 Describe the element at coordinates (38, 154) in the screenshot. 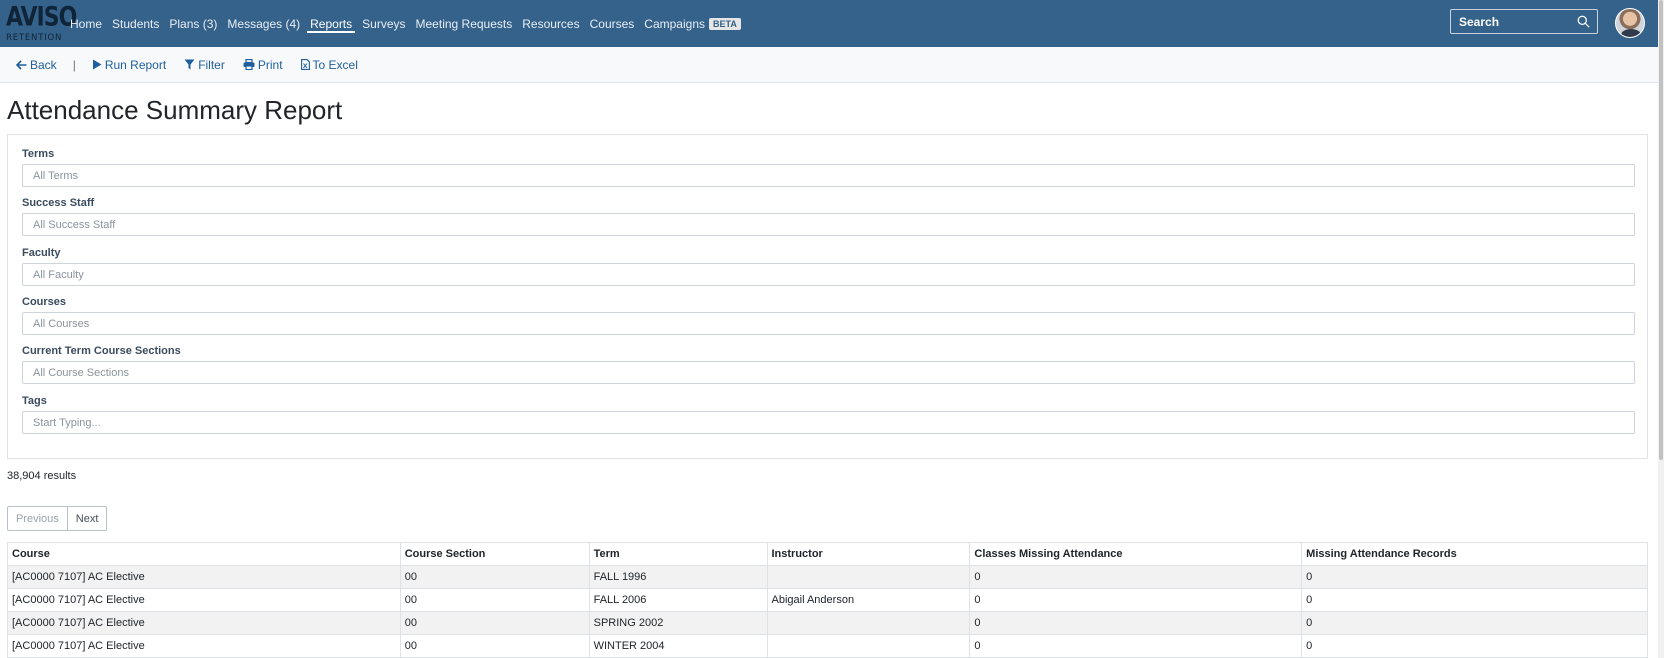

I see `terms-label: Terms` at that location.